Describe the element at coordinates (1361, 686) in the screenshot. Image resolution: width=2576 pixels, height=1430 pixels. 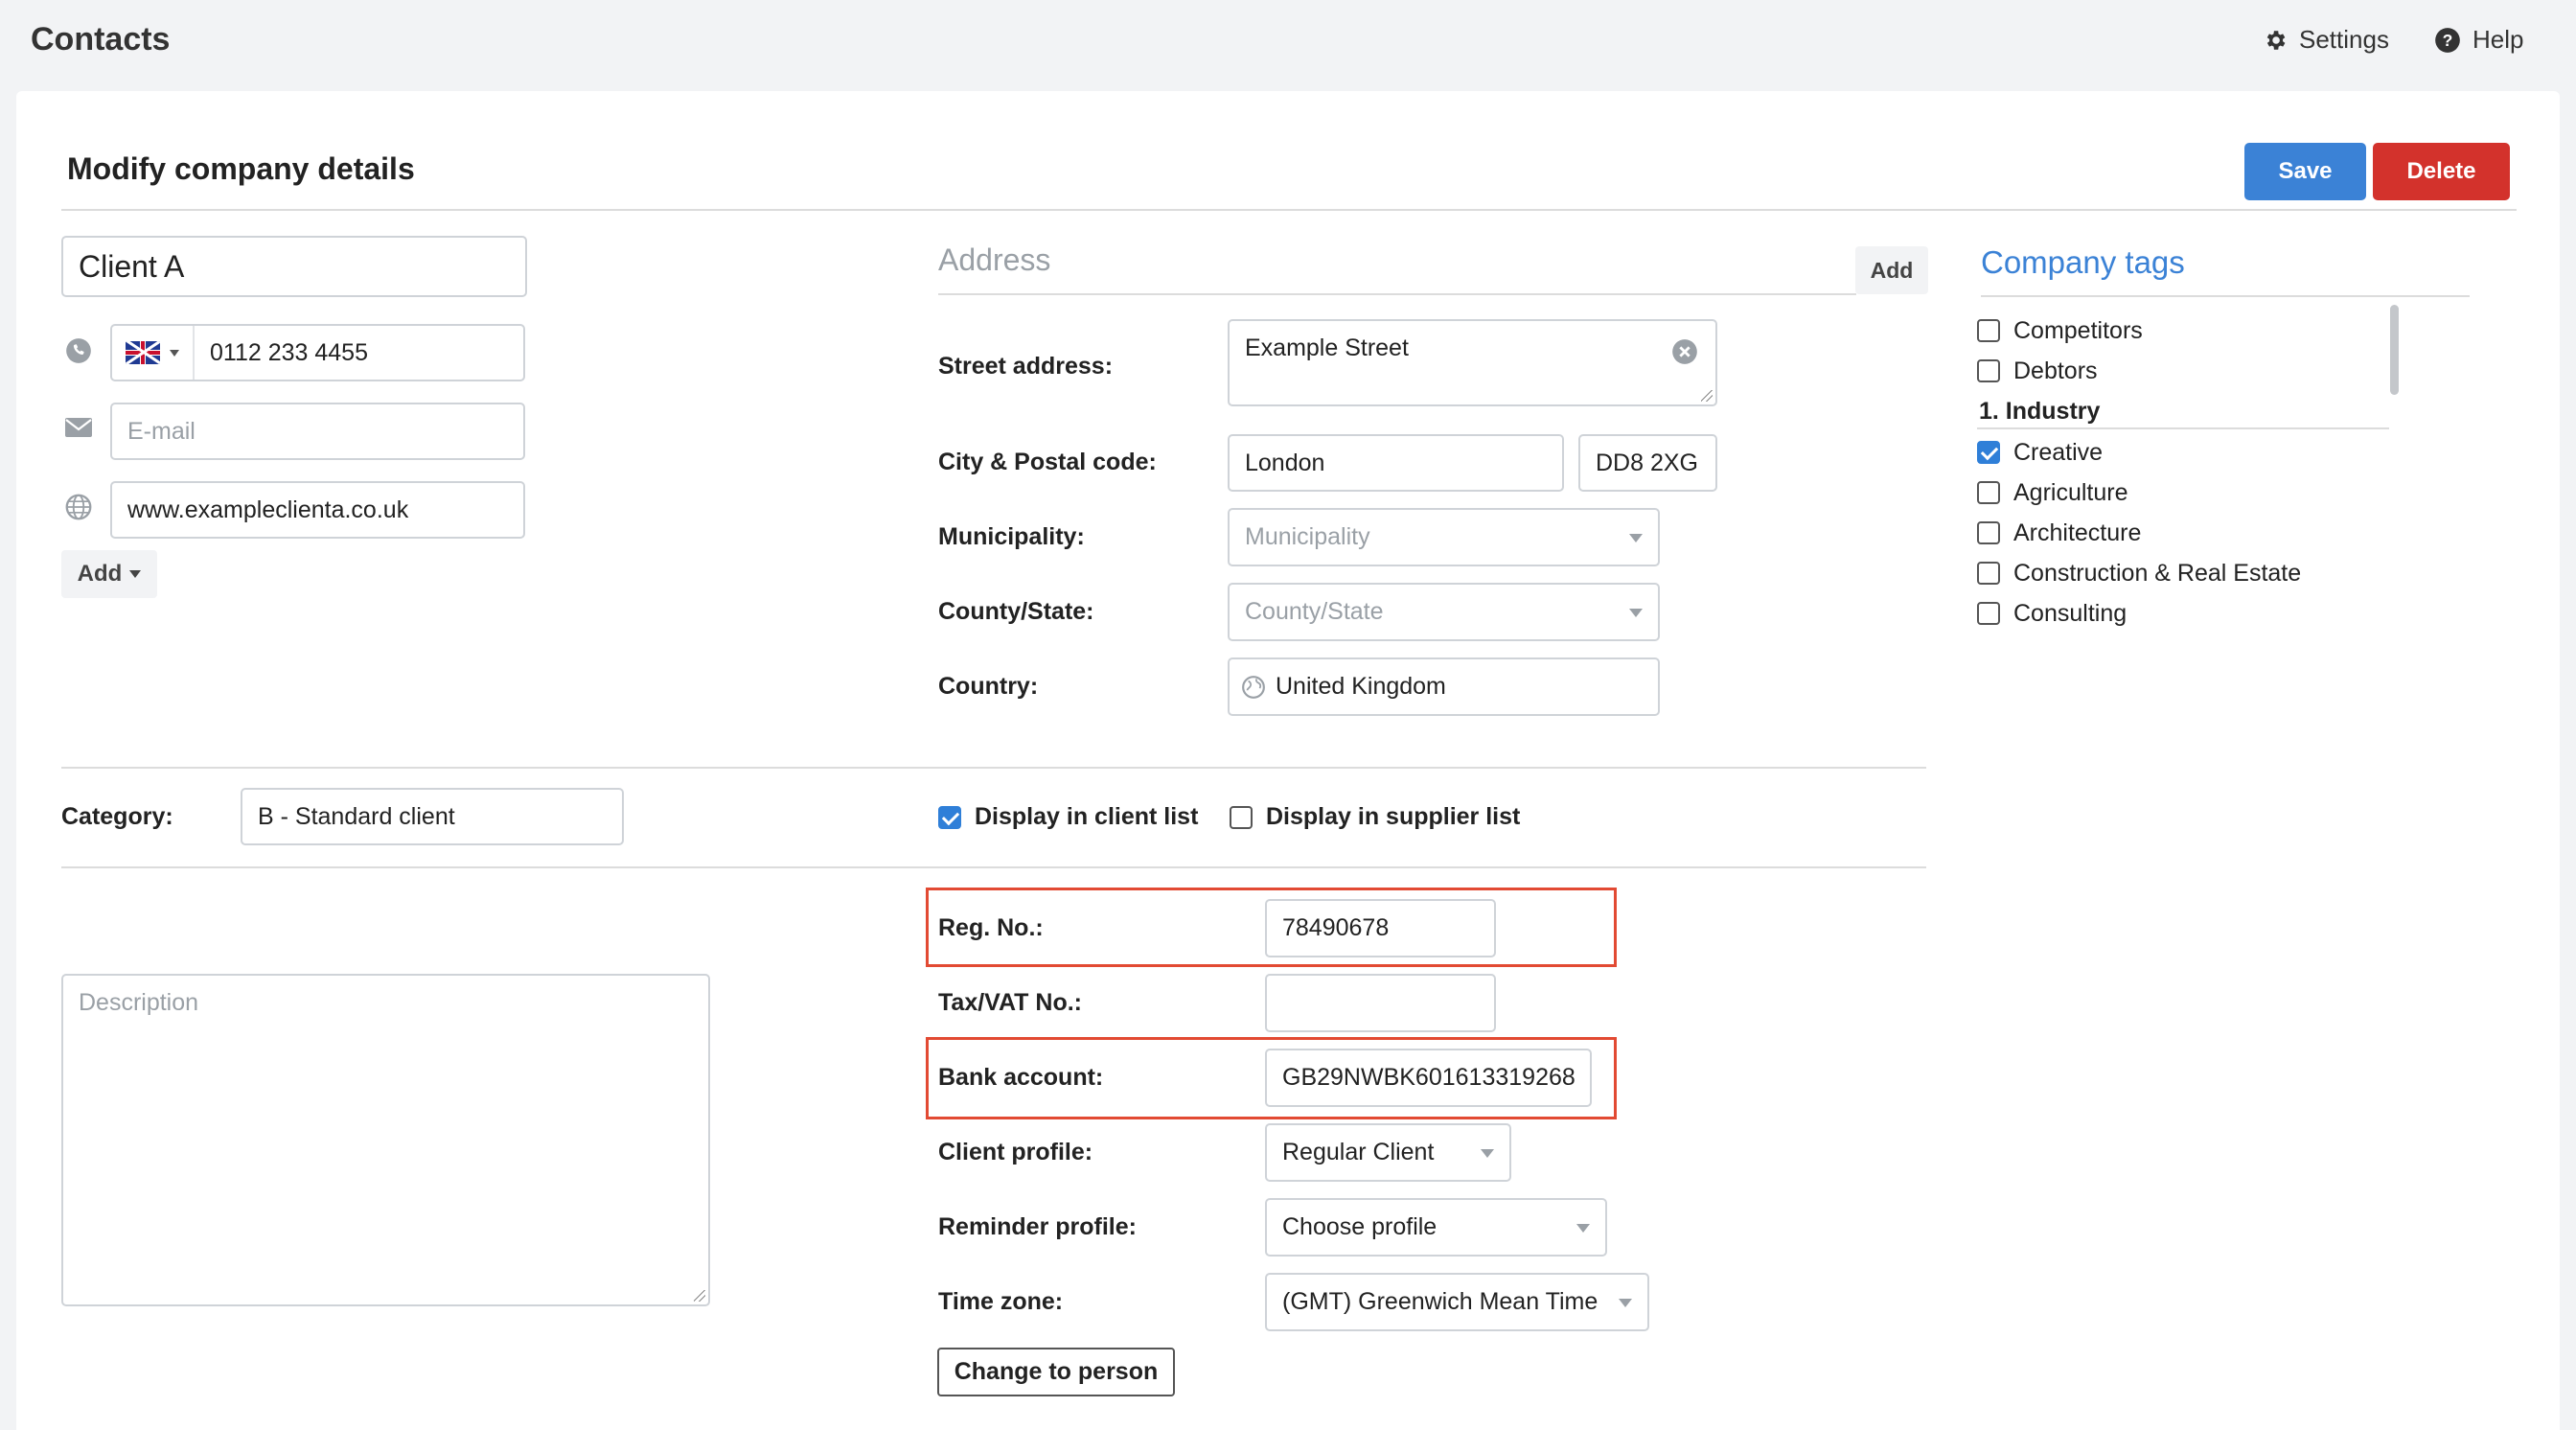
I see `country-value: United Kingdom` at that location.